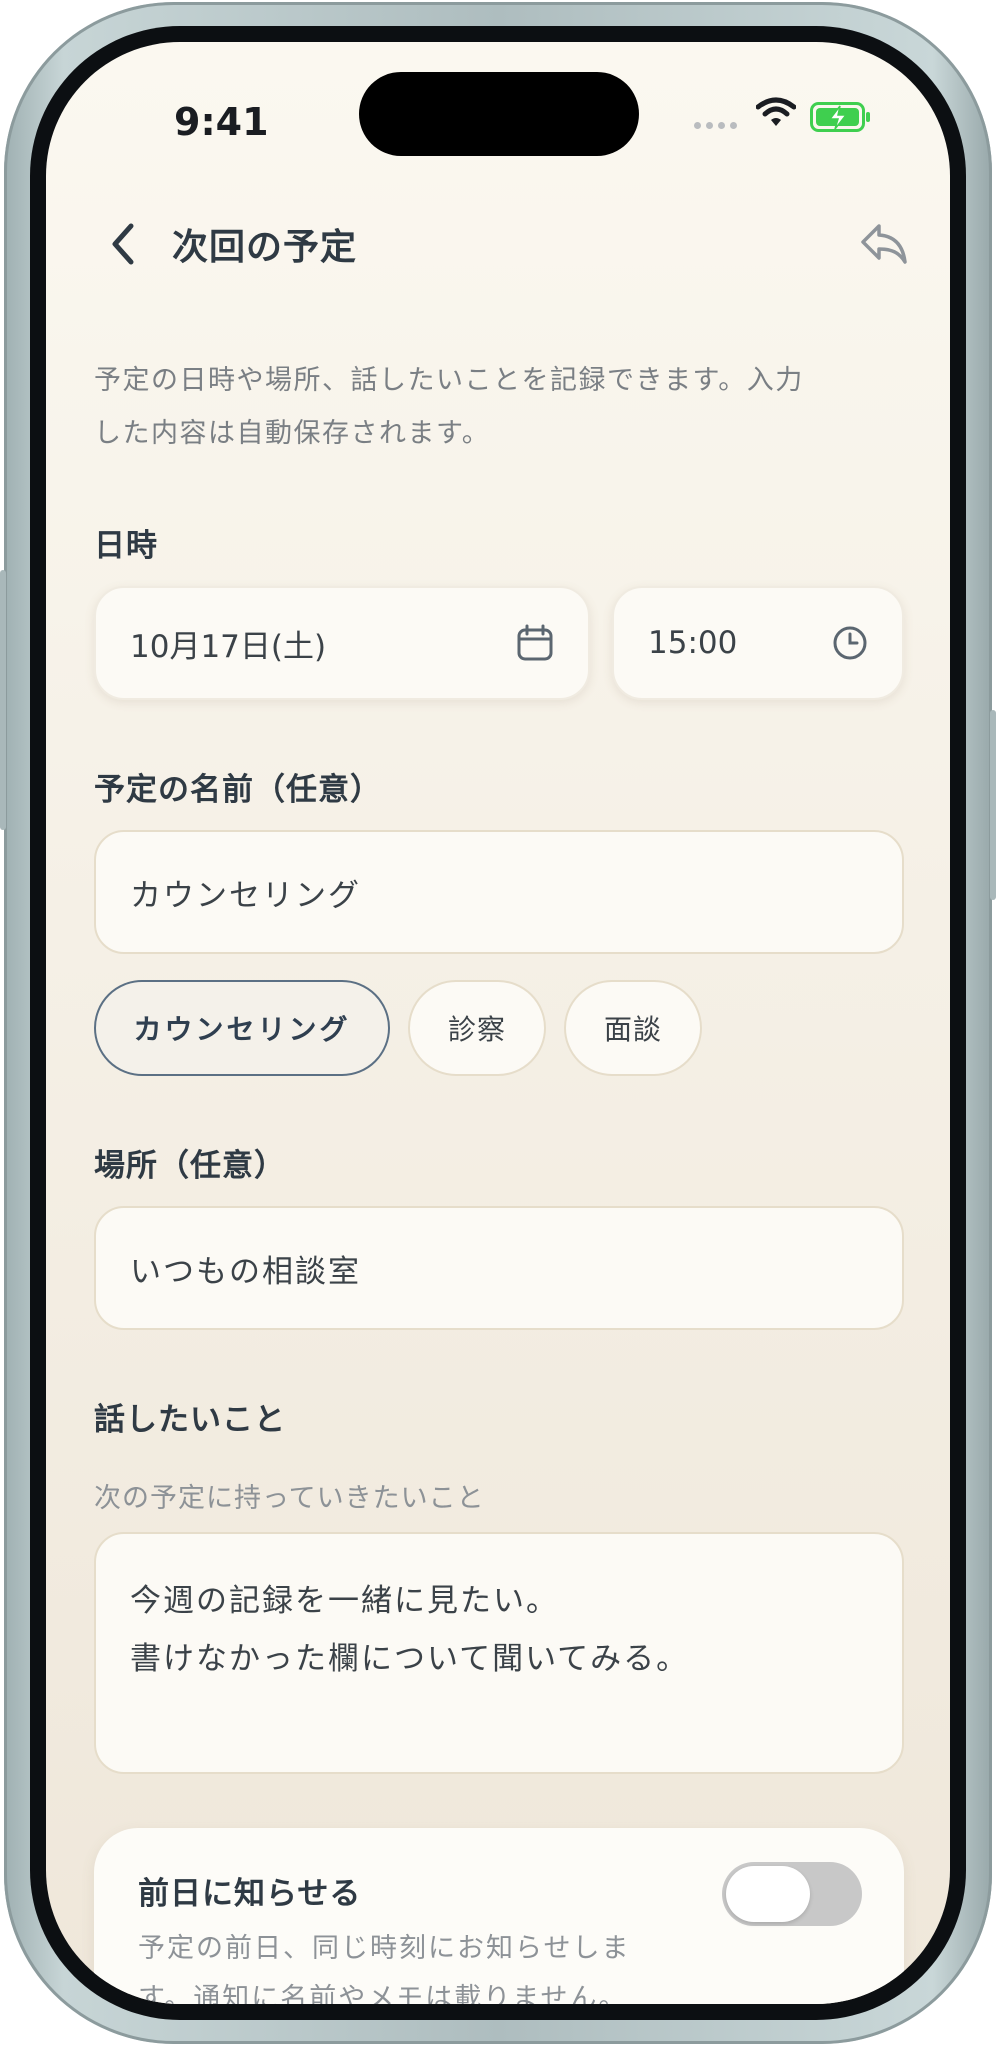  What do you see at coordinates (342, 643) in the screenshot?
I see `date-field: 10月17日(土)` at bounding box center [342, 643].